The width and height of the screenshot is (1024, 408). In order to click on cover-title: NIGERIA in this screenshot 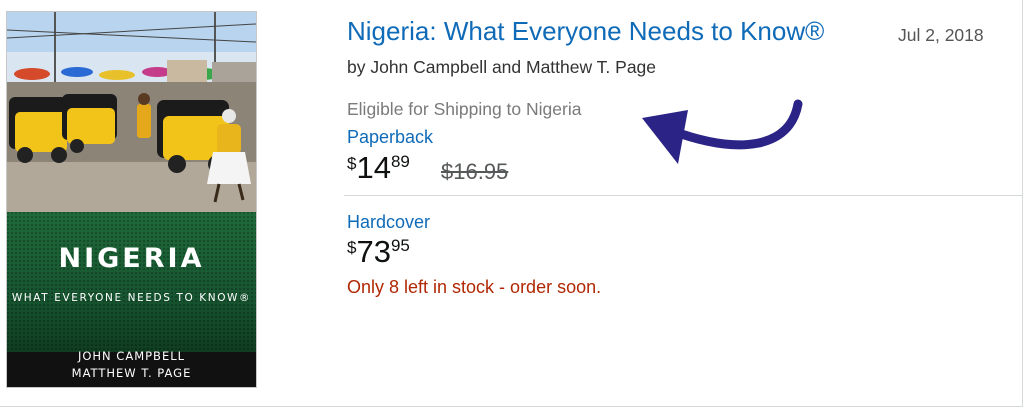, I will do `click(131, 258)`.